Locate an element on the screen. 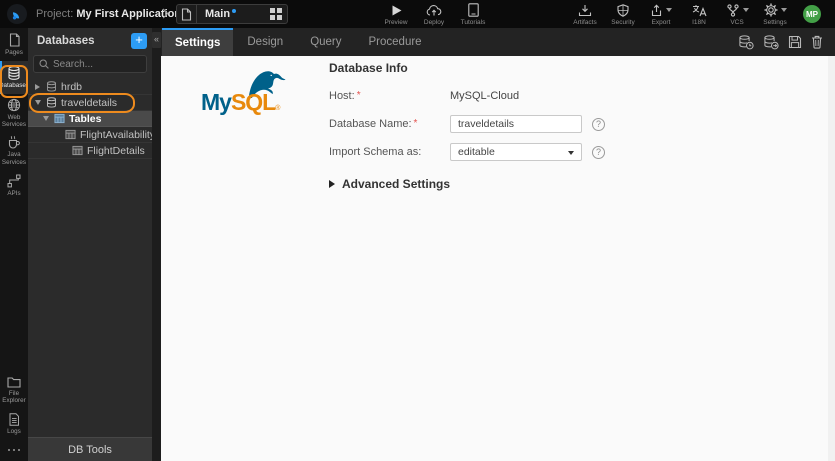  vcs-button: VCS is located at coordinates (737, 14).